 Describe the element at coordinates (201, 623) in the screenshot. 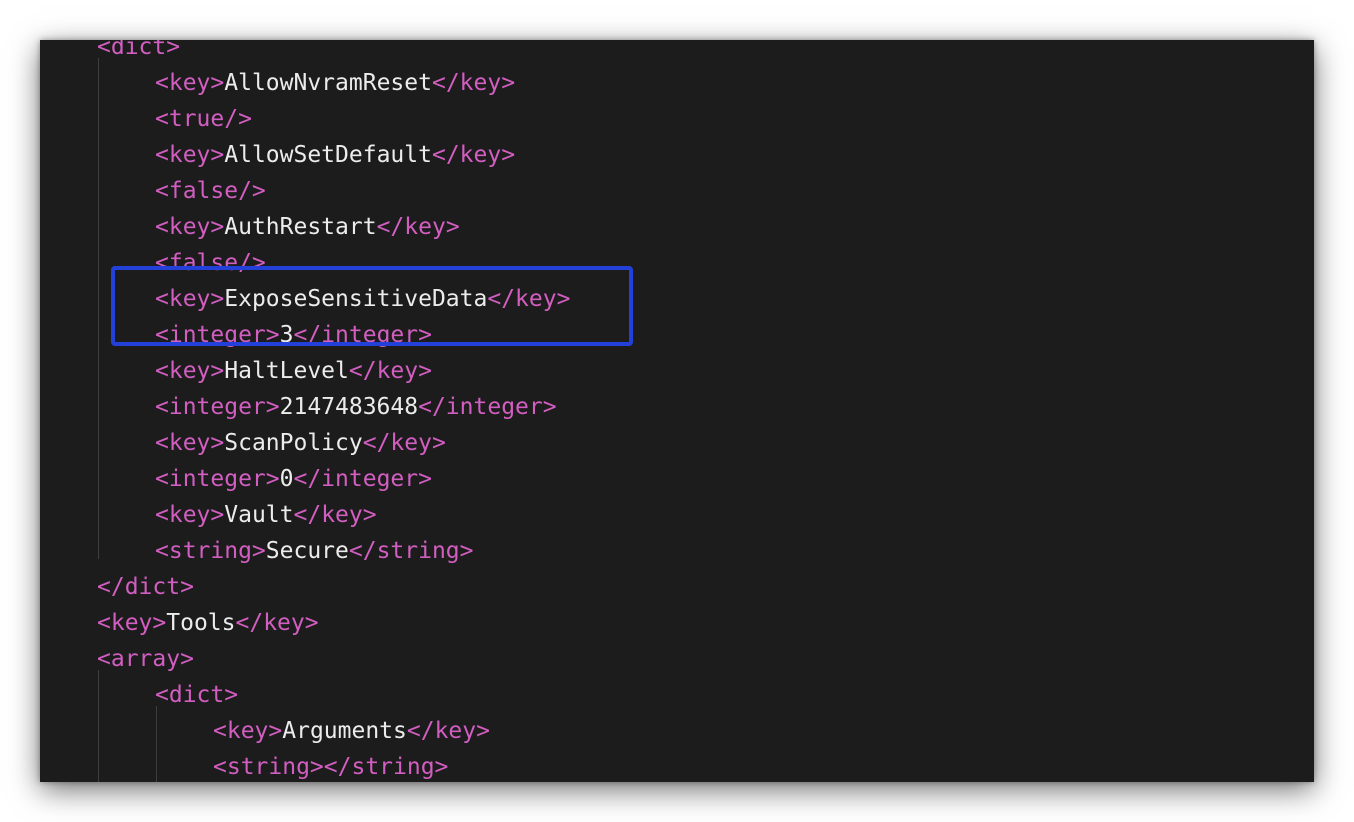

I see `xml-text: Tools` at that location.